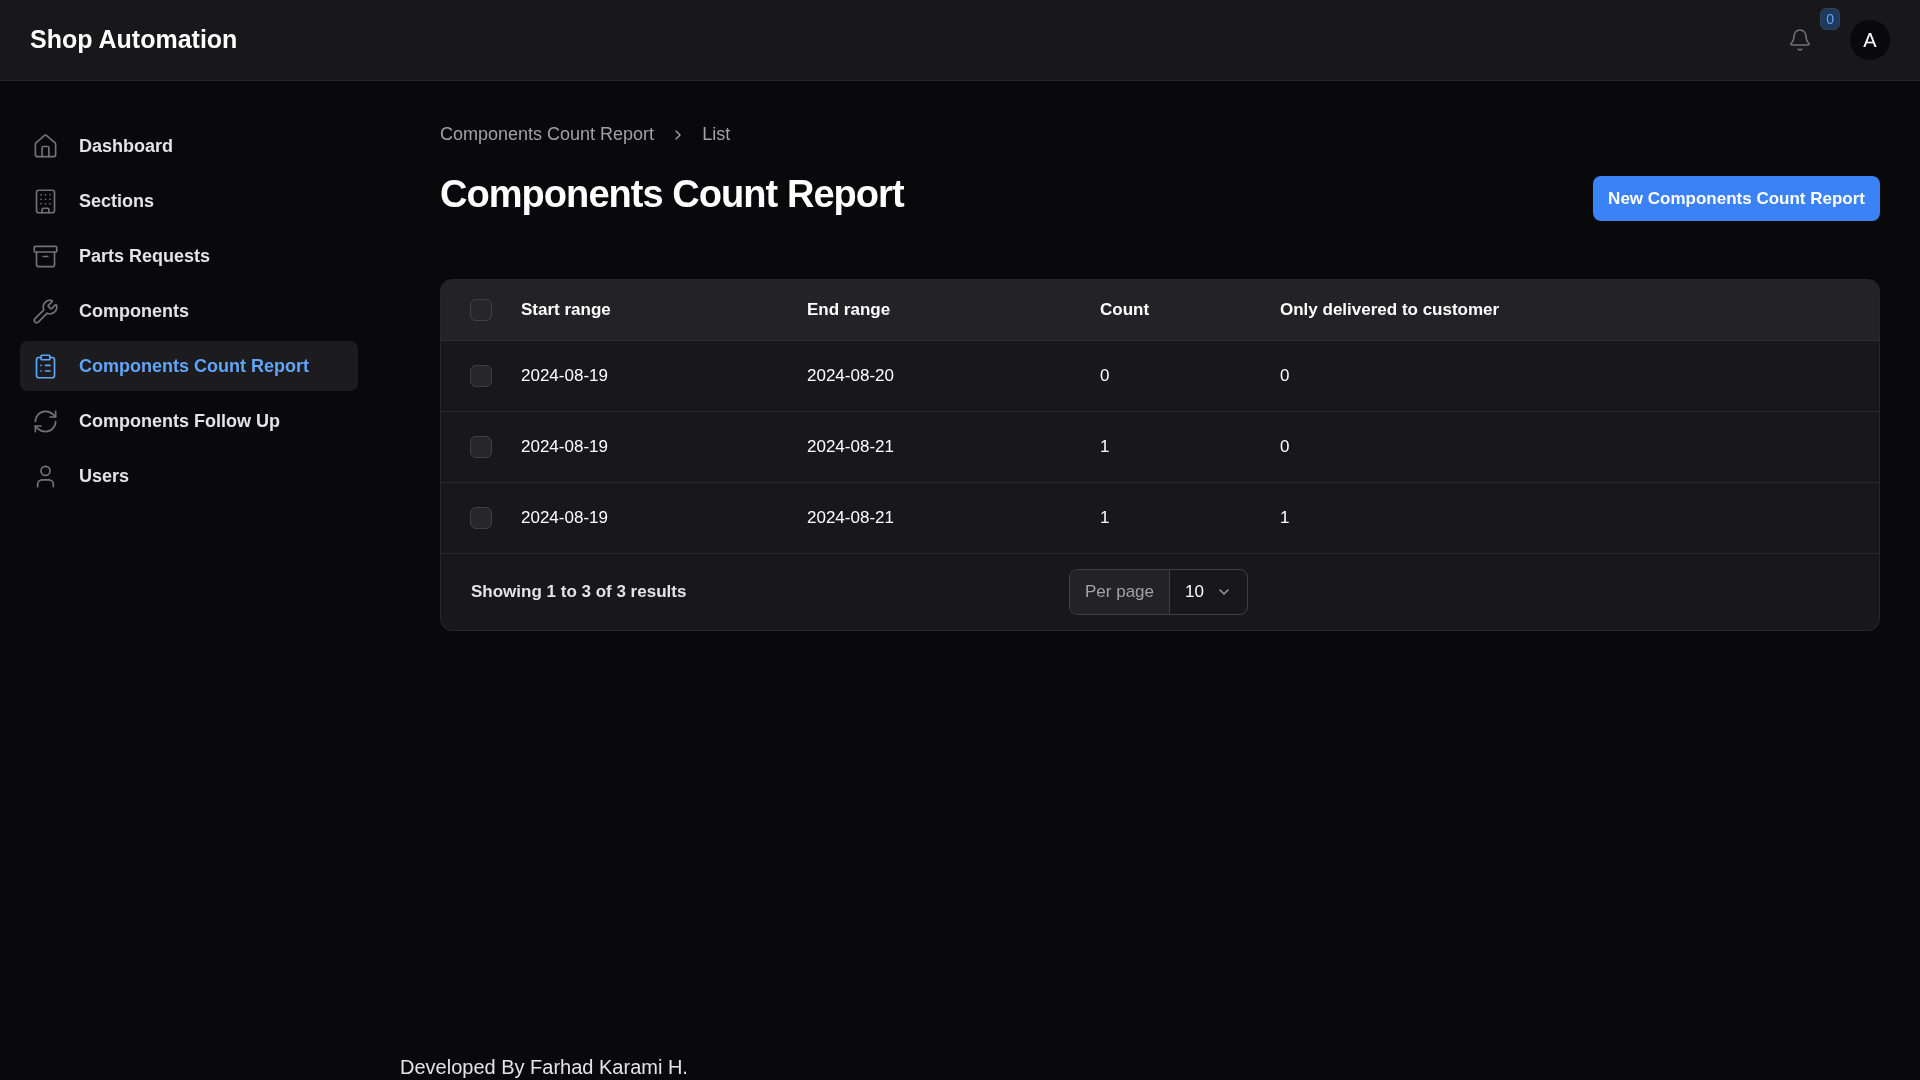  I want to click on breadcrumb-link: List, so click(716, 134).